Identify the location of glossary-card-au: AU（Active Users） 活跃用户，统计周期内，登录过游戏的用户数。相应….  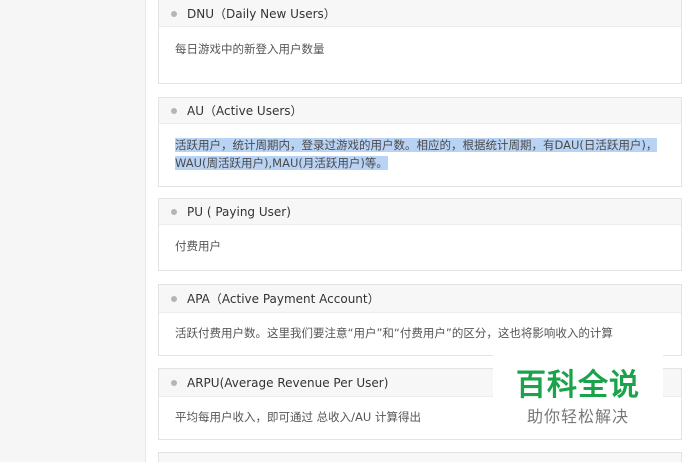
(420, 142).